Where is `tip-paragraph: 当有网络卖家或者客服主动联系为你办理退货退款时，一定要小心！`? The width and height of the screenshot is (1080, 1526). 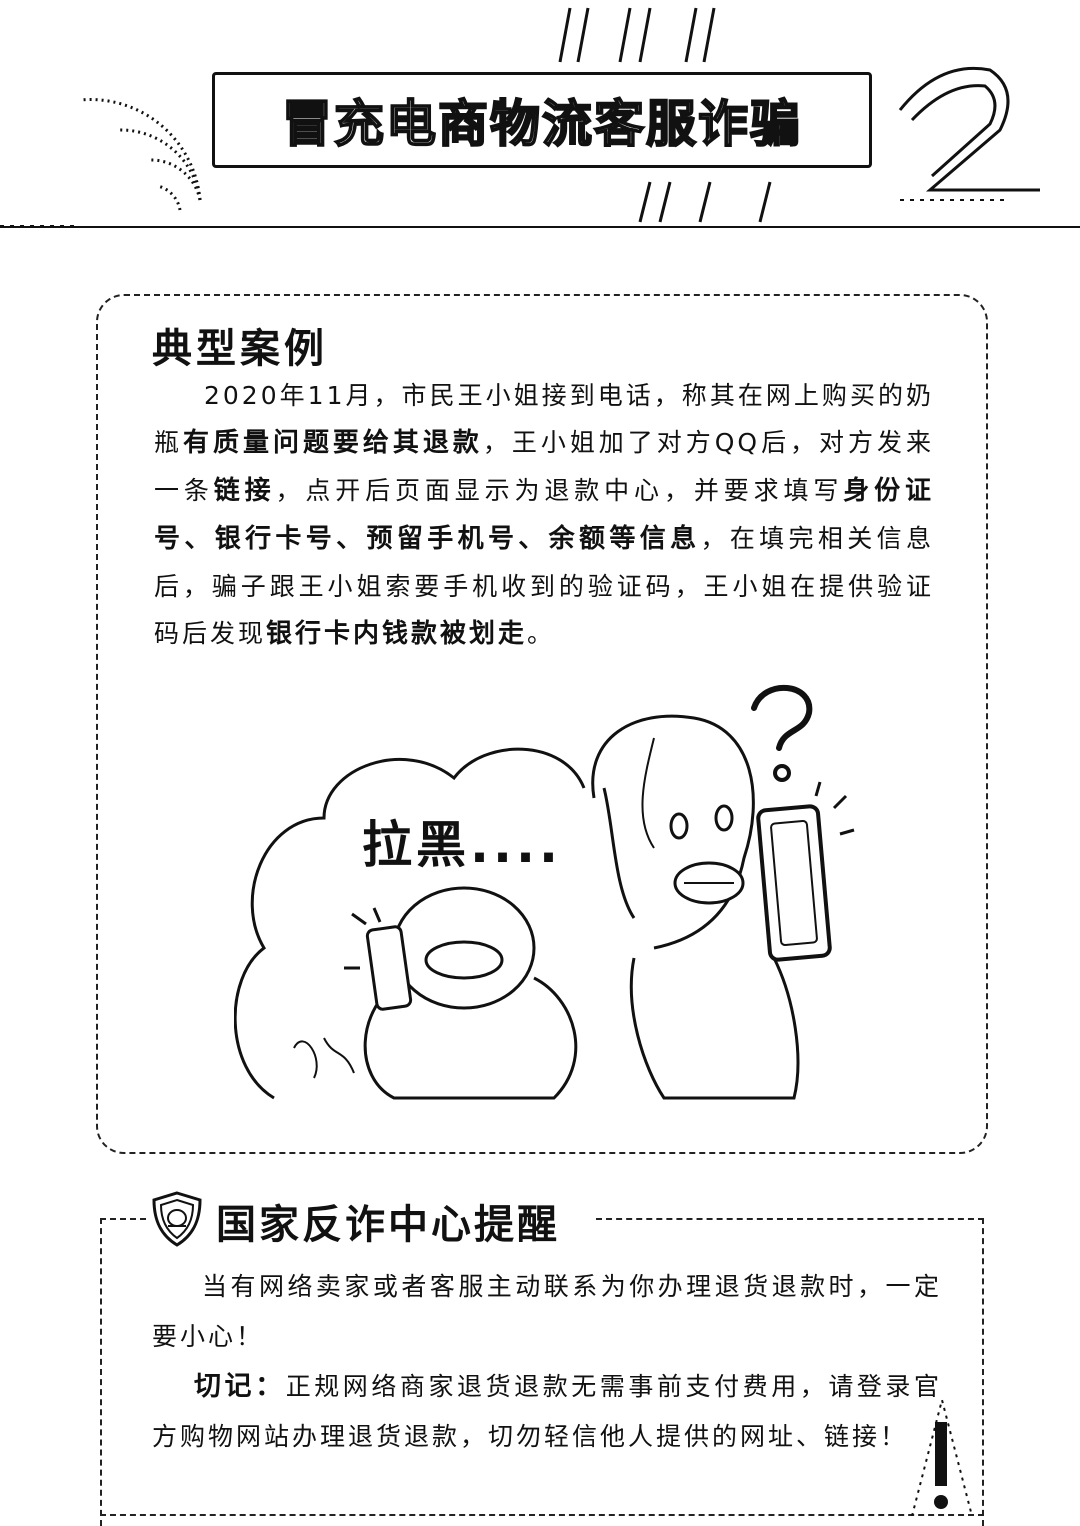
tip-paragraph: 当有网络卖家或者客服主动联系为你办理退货退款时，一定要小心！ is located at coordinates (547, 1311).